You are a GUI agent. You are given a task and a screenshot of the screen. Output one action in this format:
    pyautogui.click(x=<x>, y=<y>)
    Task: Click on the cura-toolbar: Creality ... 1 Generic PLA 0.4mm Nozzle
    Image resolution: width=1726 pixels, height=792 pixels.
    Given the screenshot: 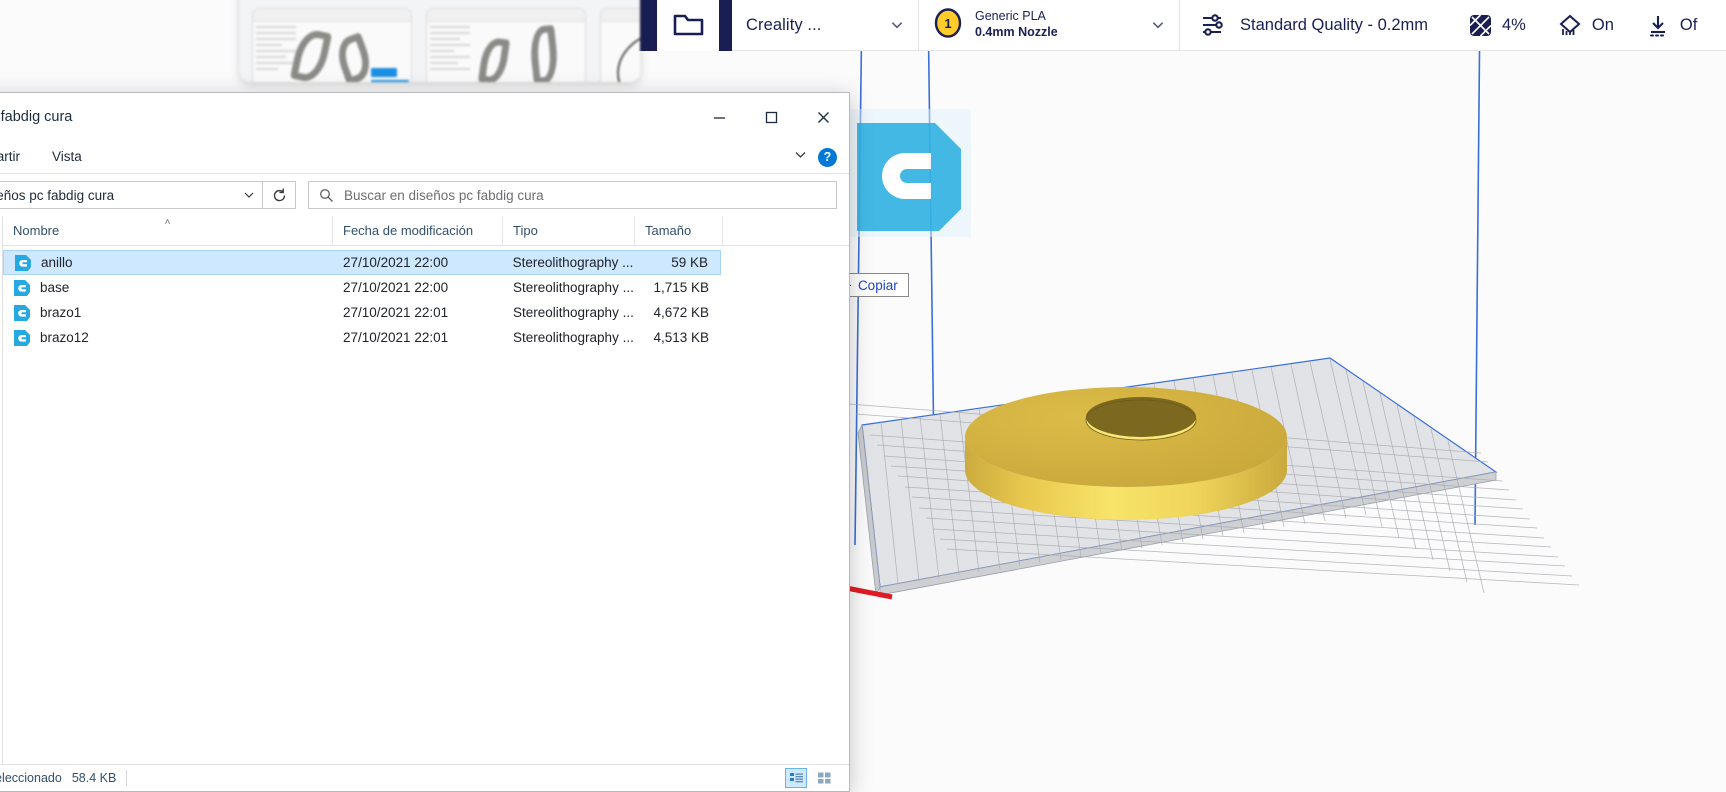 What is the action you would take?
    pyautogui.click(x=1178, y=25)
    